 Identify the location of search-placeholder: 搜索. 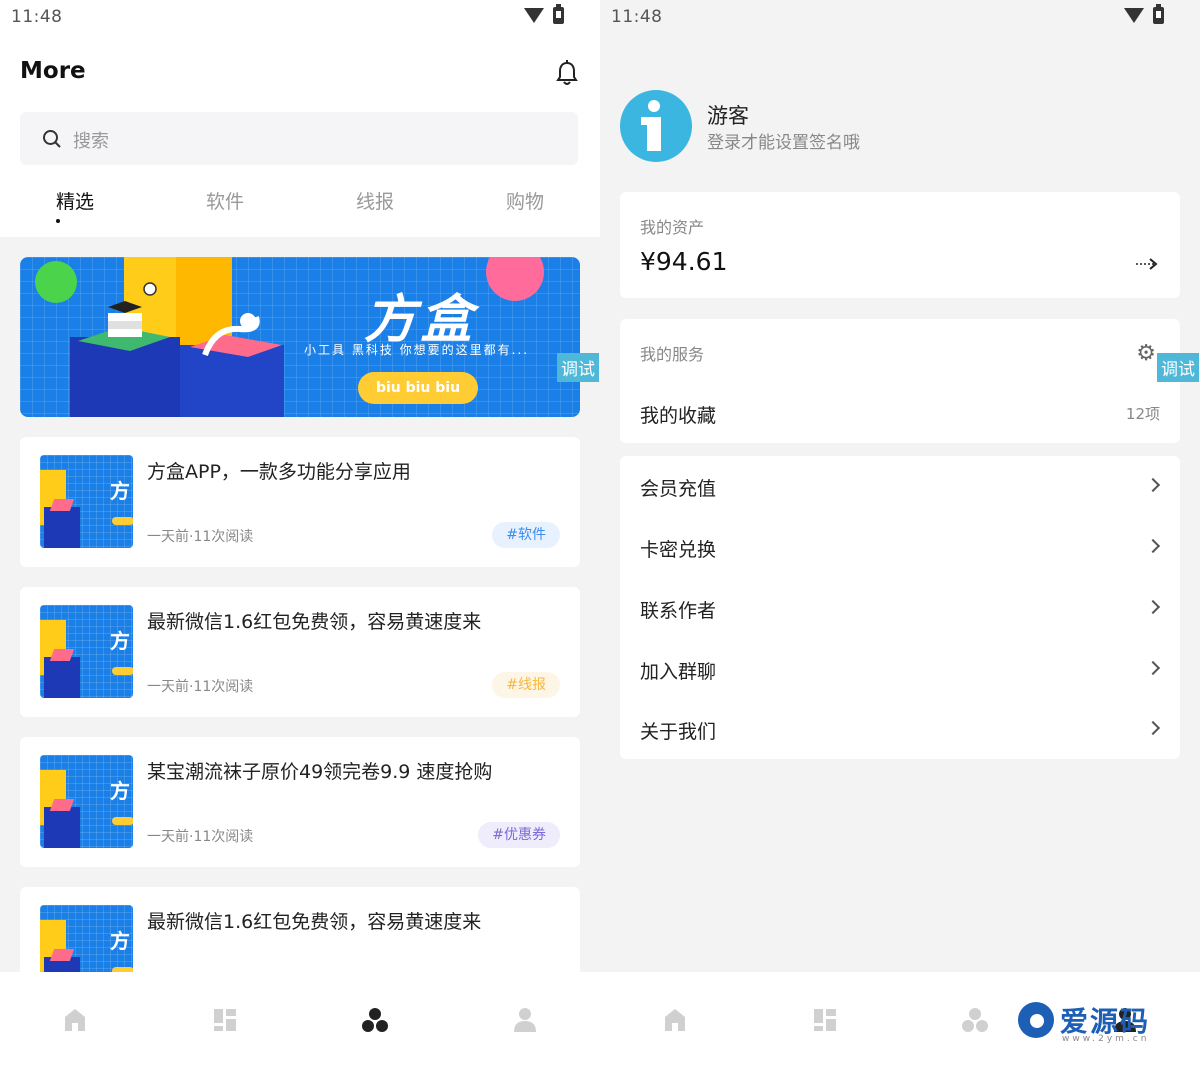
(91, 141).